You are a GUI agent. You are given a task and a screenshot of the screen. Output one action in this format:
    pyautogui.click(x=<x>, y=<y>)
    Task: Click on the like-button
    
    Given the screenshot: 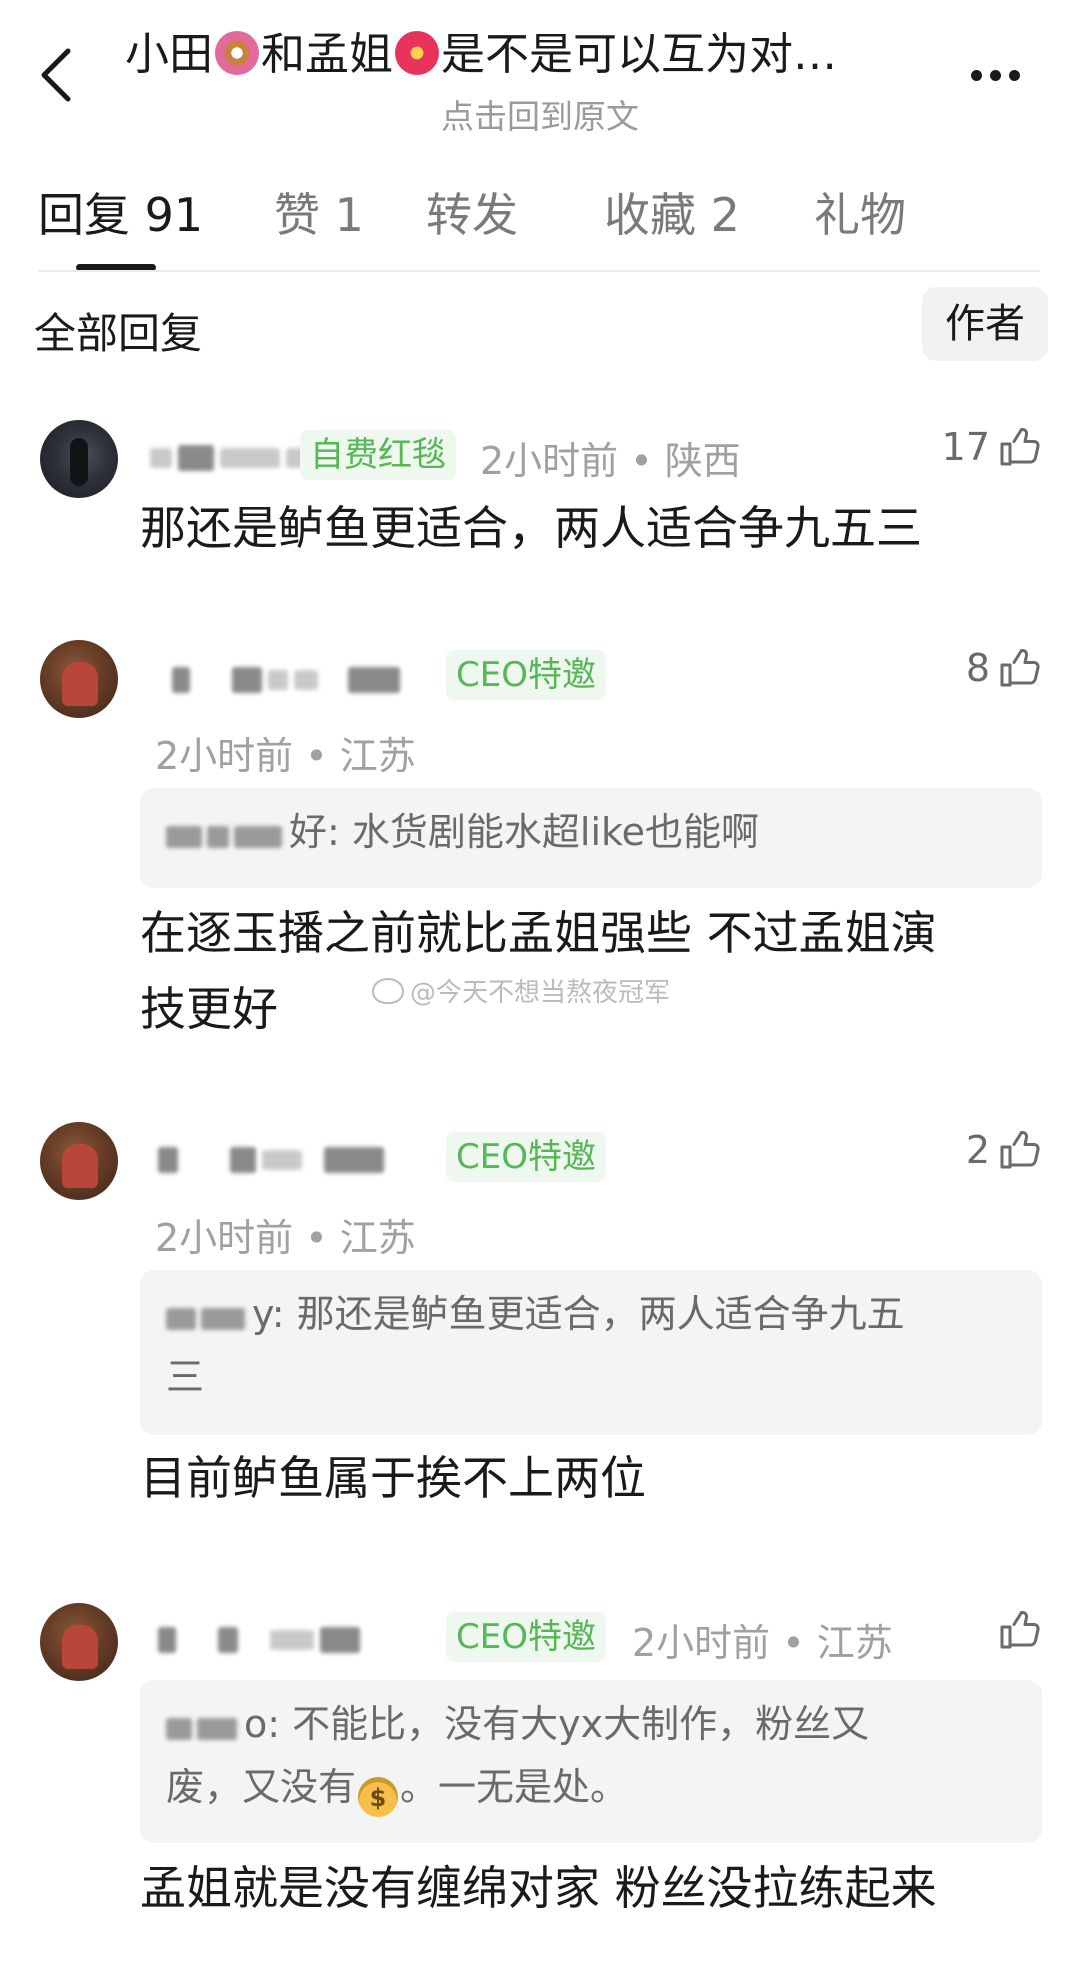 What is the action you would take?
    pyautogui.click(x=1010, y=1630)
    